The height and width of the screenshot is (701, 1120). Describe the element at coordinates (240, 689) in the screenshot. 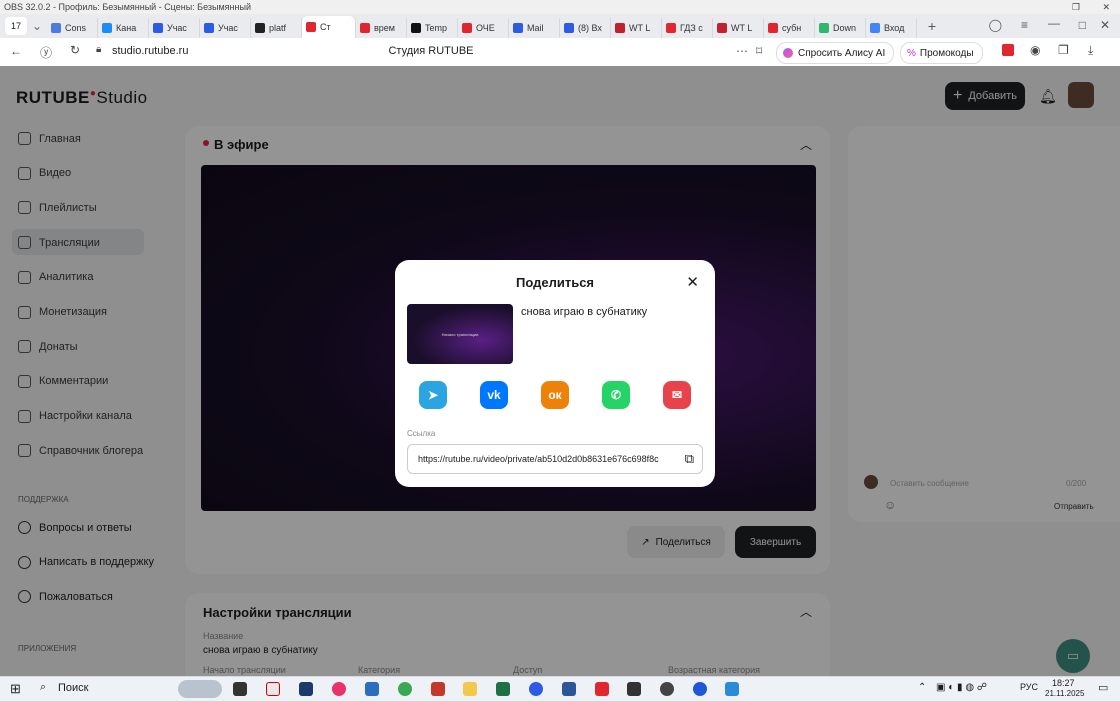

I see `task-view-icon` at that location.